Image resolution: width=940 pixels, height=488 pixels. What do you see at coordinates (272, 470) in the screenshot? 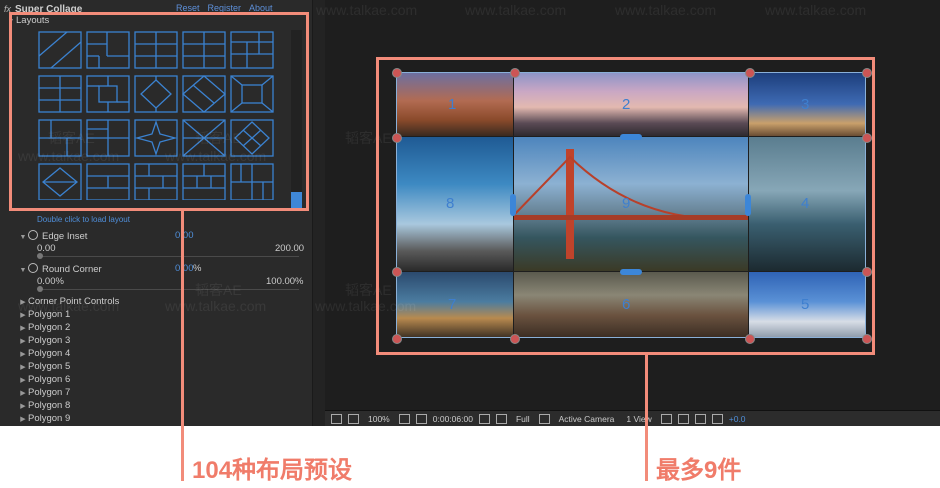
I see `caption-layout-presets: 104种布局预设` at bounding box center [272, 470].